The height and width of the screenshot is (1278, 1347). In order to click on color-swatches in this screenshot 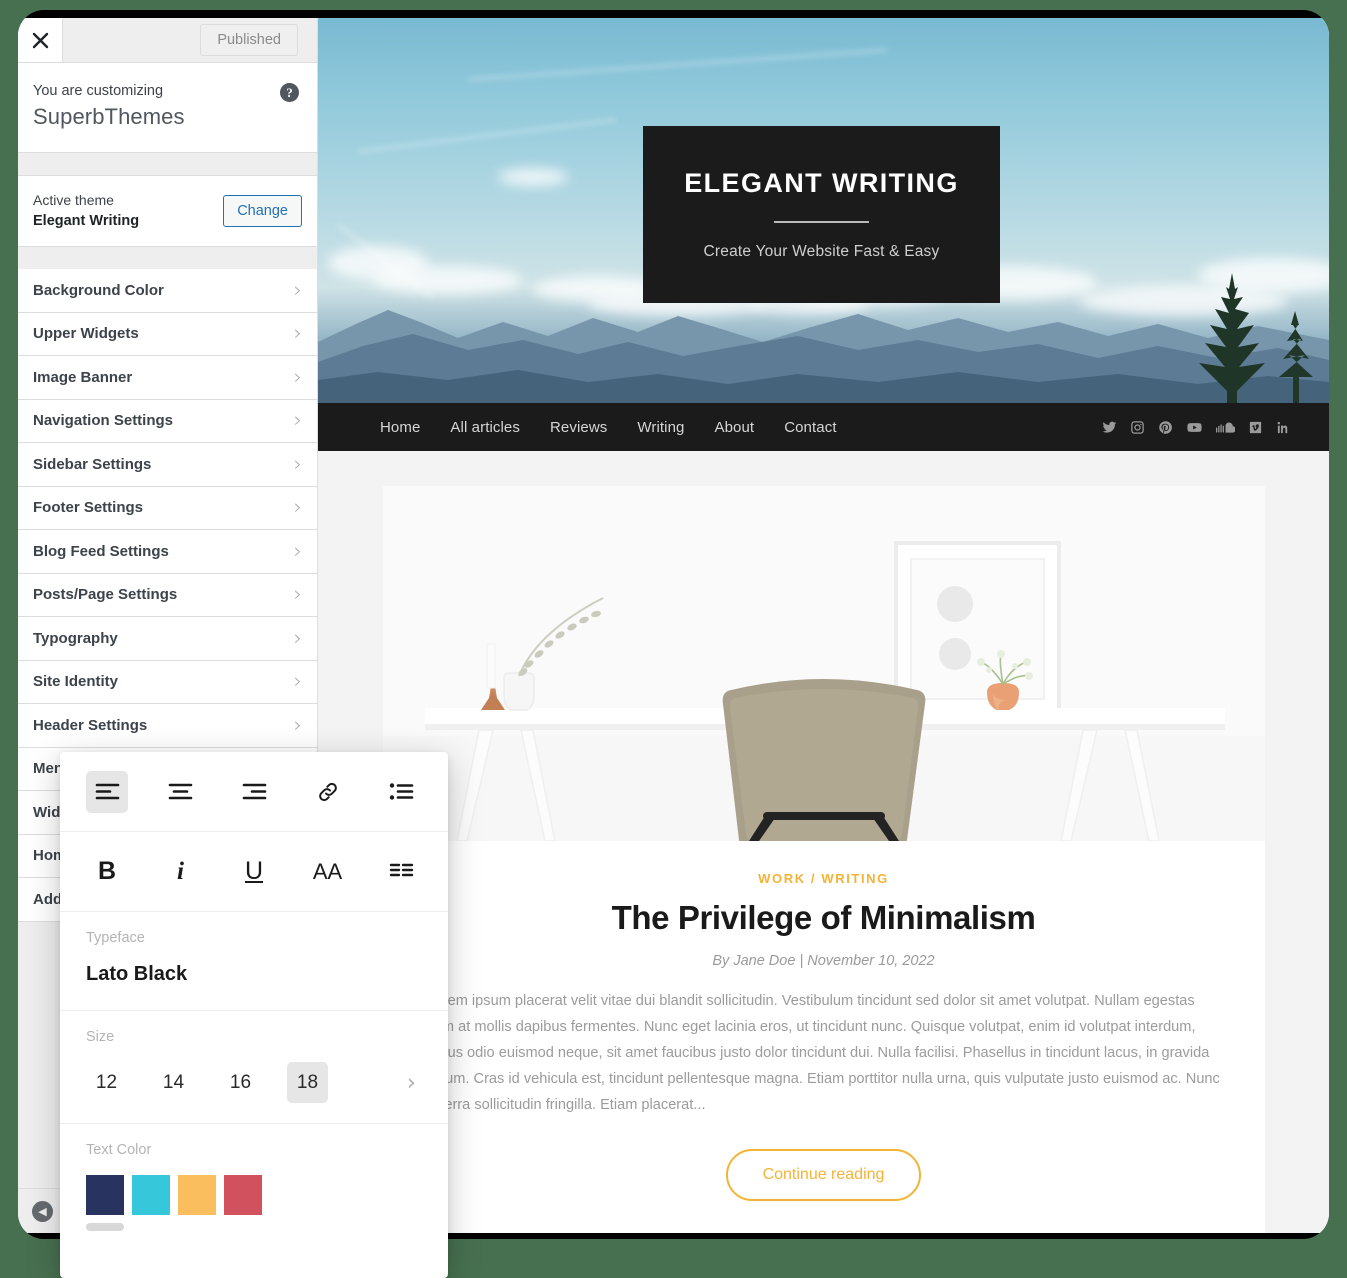, I will do `click(254, 1203)`.